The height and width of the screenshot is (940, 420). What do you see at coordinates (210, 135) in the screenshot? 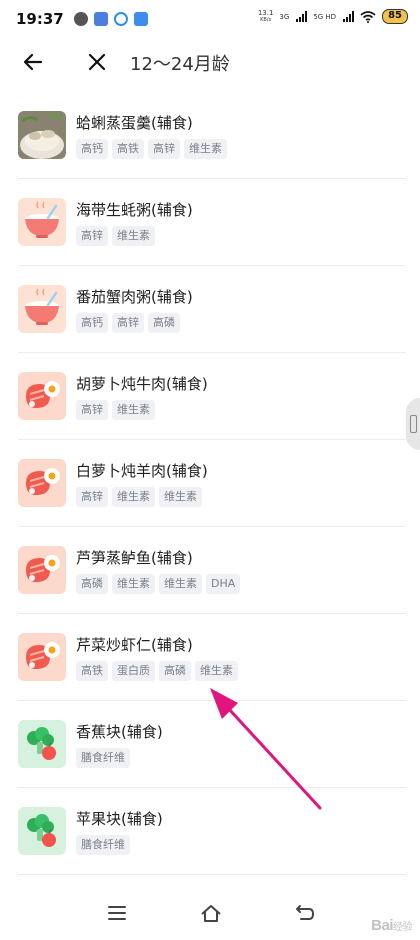
I see `list-item: 蛤蜊蒸蛋羹(辅食) 高钙 高铁 高锌 维生素` at bounding box center [210, 135].